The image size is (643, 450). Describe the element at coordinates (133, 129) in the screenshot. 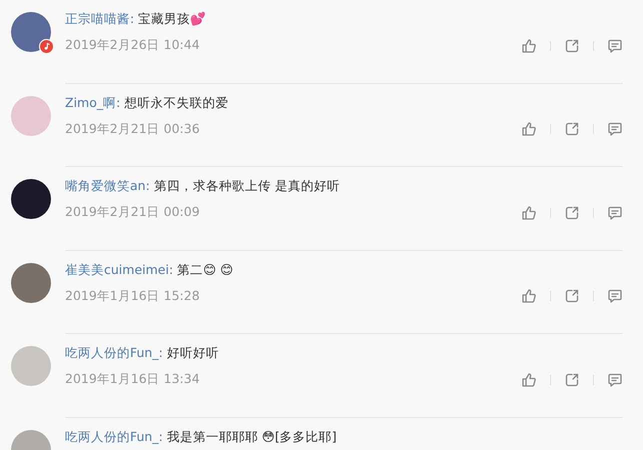

I see `comment-time: 2019年2月21日 00:36` at that location.